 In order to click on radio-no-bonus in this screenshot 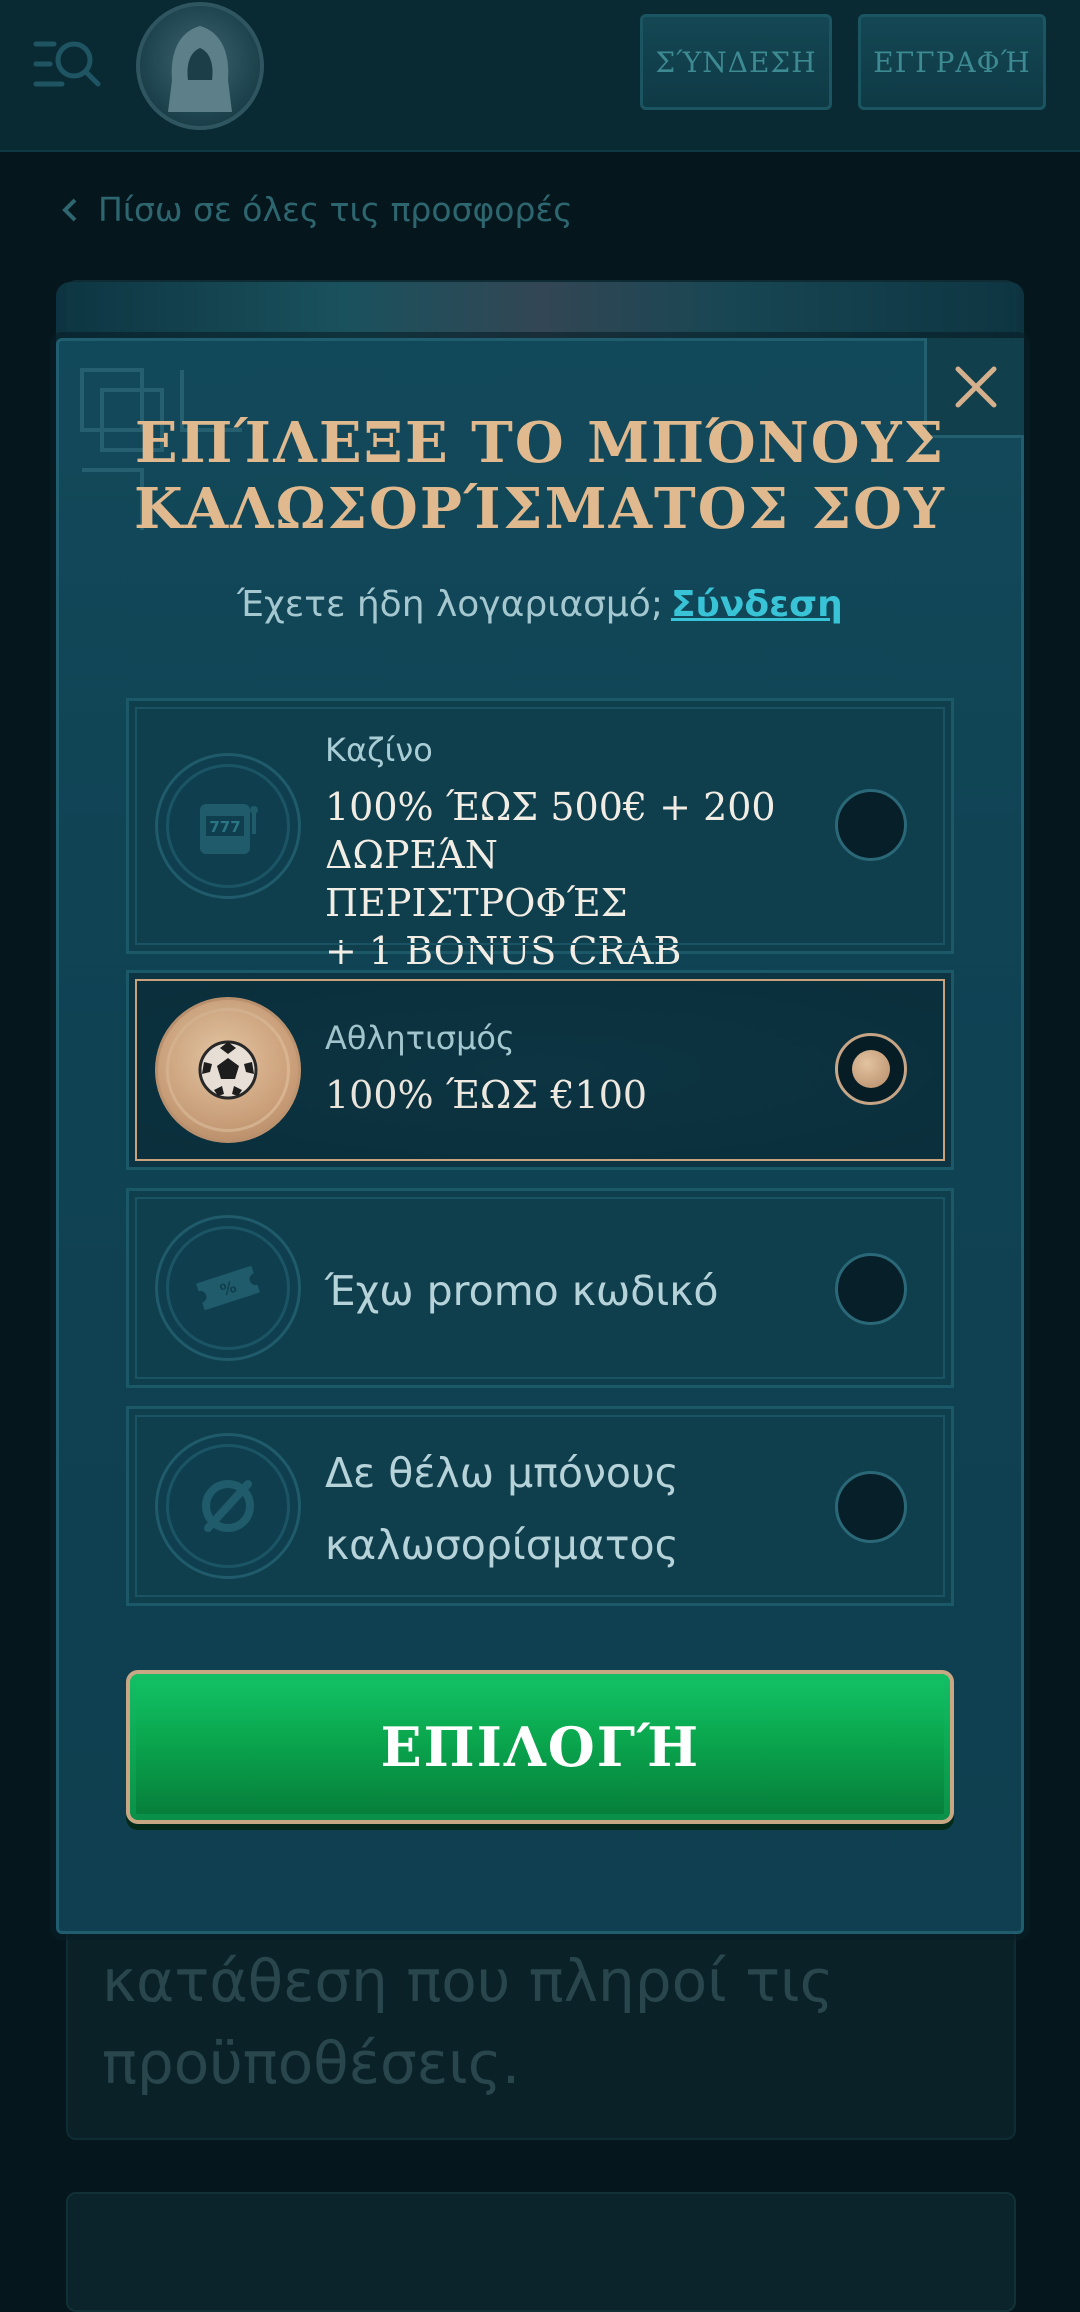, I will do `click(871, 1507)`.